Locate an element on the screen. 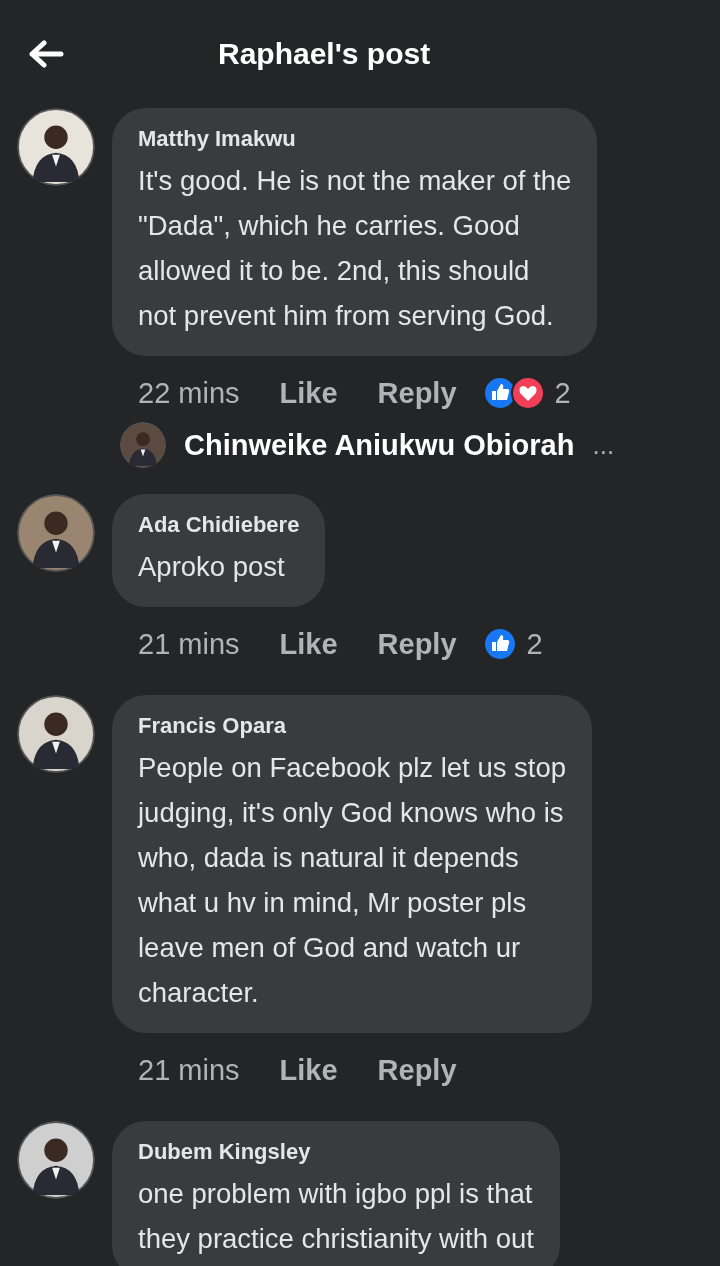 Image resolution: width=720 pixels, height=1266 pixels. comment-text: one problem with igbo ppl is that they practice christianity with out is located at coordinates (336, 1216).